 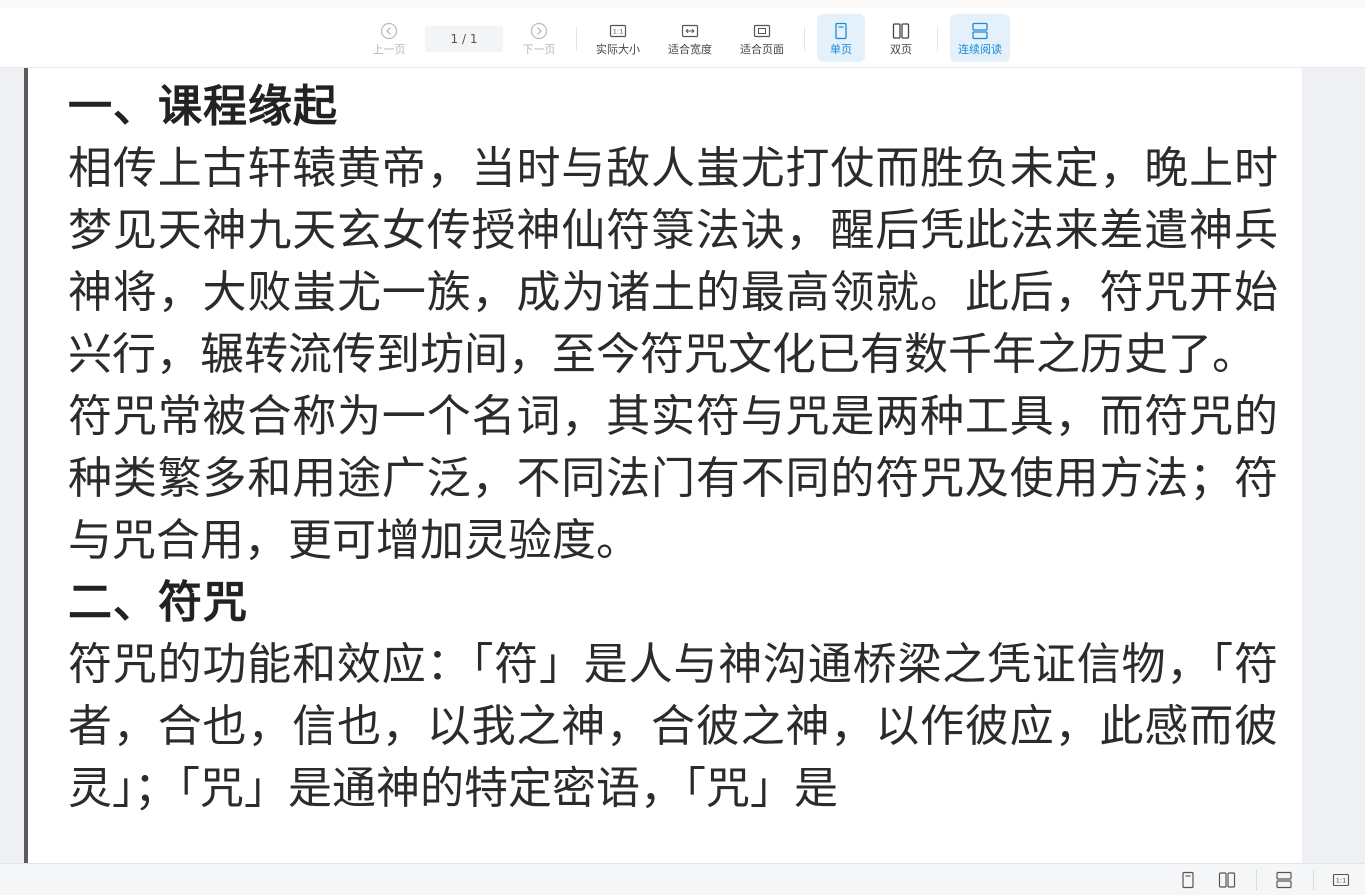 What do you see at coordinates (682, 879) in the screenshot?
I see `status-bar: 1:1` at bounding box center [682, 879].